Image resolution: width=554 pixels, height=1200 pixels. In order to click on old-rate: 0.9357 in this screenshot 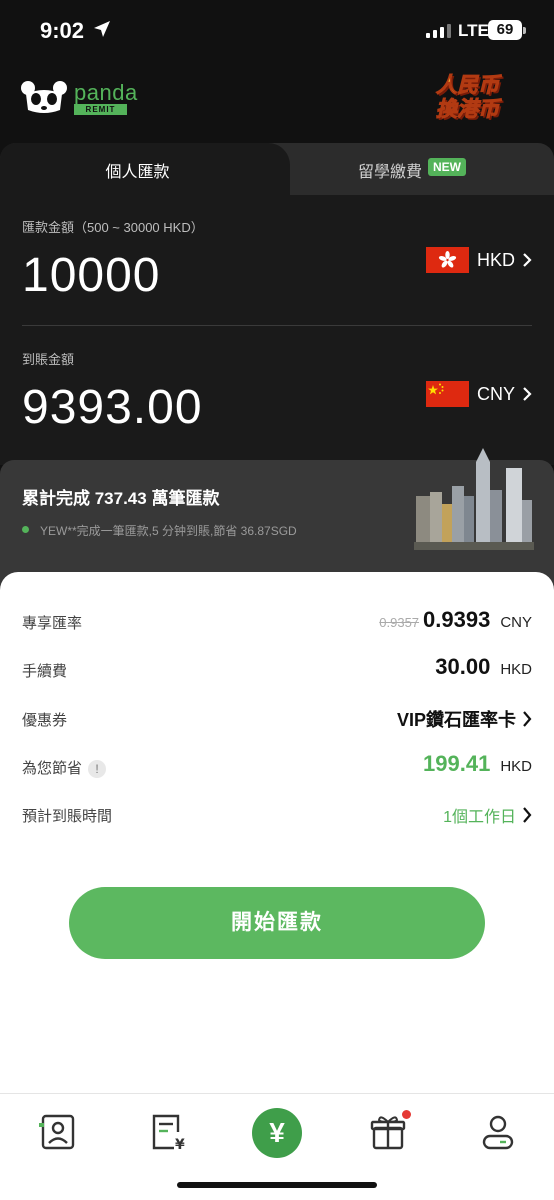, I will do `click(399, 622)`.